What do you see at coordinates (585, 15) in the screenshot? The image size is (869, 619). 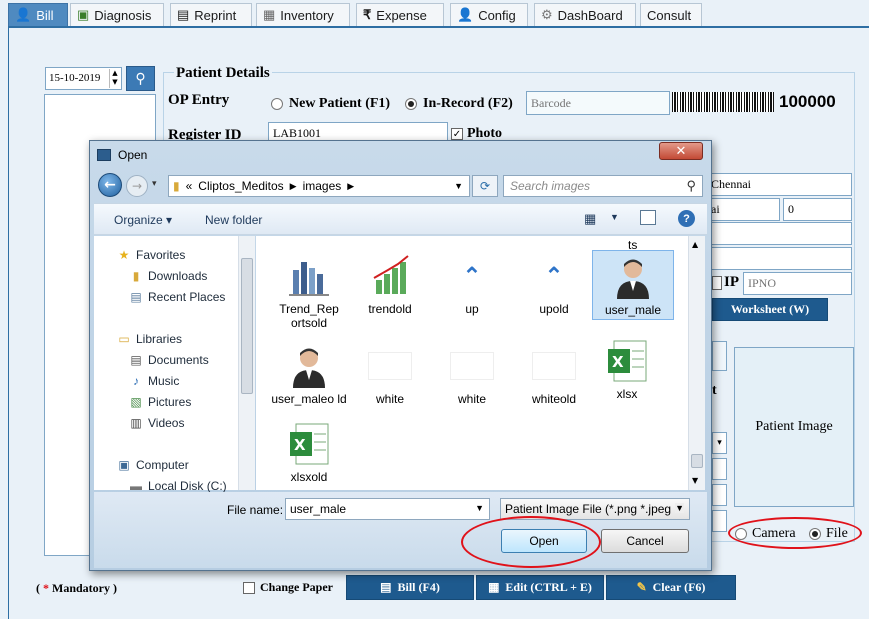 I see `tab-dashboard: ⚙ DashBoard` at bounding box center [585, 15].